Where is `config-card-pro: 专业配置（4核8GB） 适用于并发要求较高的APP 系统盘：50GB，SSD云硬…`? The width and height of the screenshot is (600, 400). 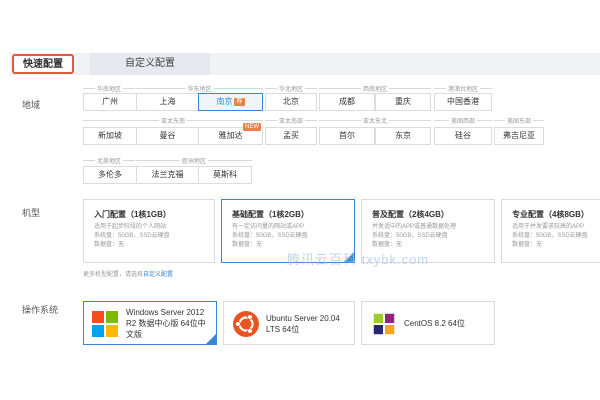
config-card-pro: 专业配置（4核8GB） 适用于并发要求较高的APP 系统盘：50GB，SSD云硬… is located at coordinates (550, 231).